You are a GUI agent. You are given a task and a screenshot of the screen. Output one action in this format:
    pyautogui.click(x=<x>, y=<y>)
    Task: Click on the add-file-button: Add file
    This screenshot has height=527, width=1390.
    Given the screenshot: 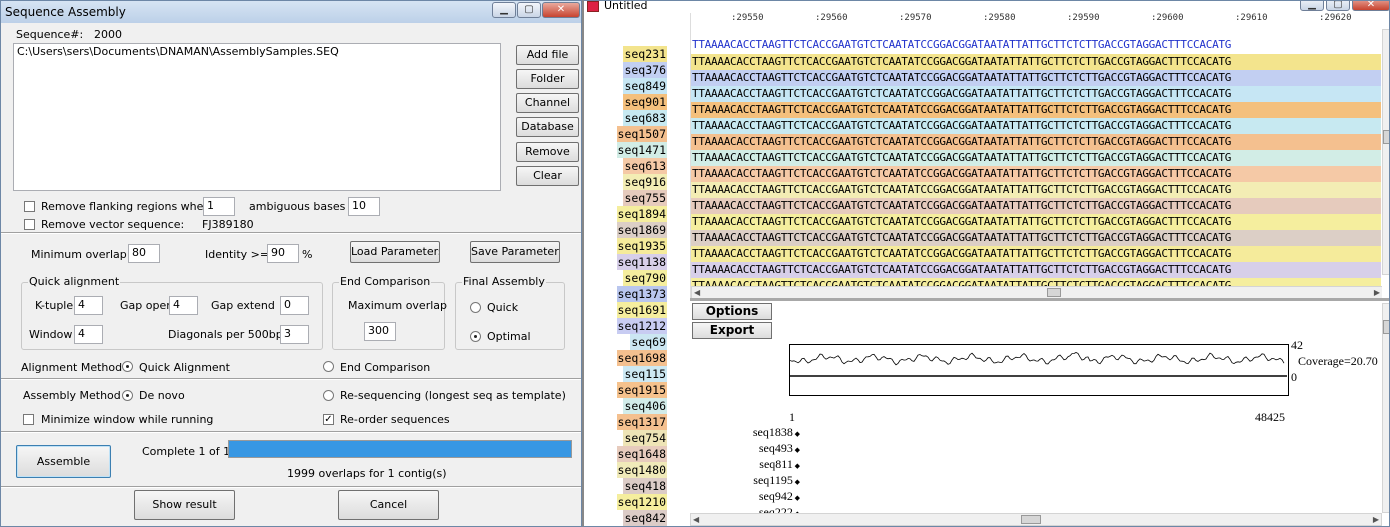 What is the action you would take?
    pyautogui.click(x=547, y=55)
    